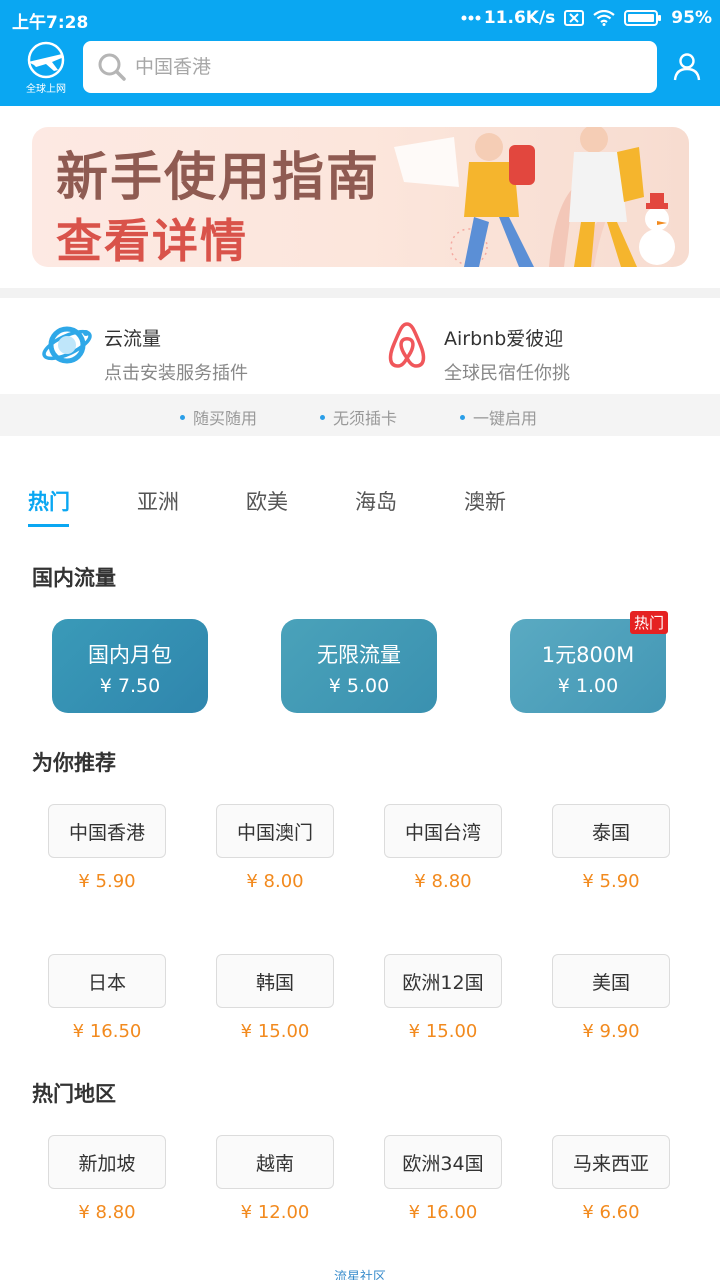  I want to click on country-cell: 新加坡 ¥ 8.80, so click(107, 1179).